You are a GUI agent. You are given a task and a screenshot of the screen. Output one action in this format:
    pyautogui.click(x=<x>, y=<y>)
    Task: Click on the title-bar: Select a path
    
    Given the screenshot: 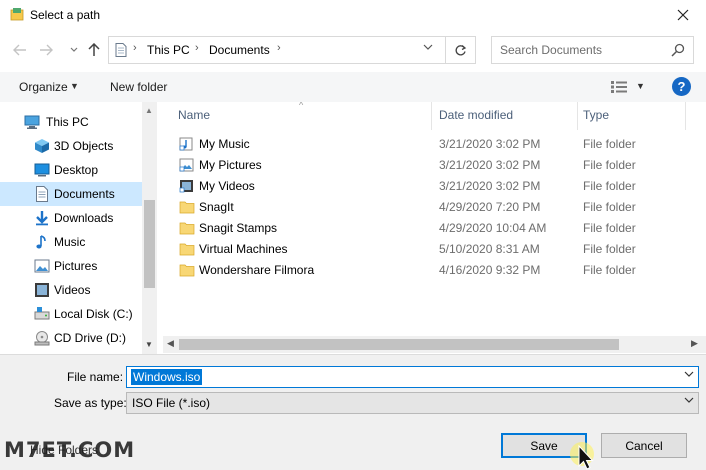 What is the action you would take?
    pyautogui.click(x=353, y=15)
    